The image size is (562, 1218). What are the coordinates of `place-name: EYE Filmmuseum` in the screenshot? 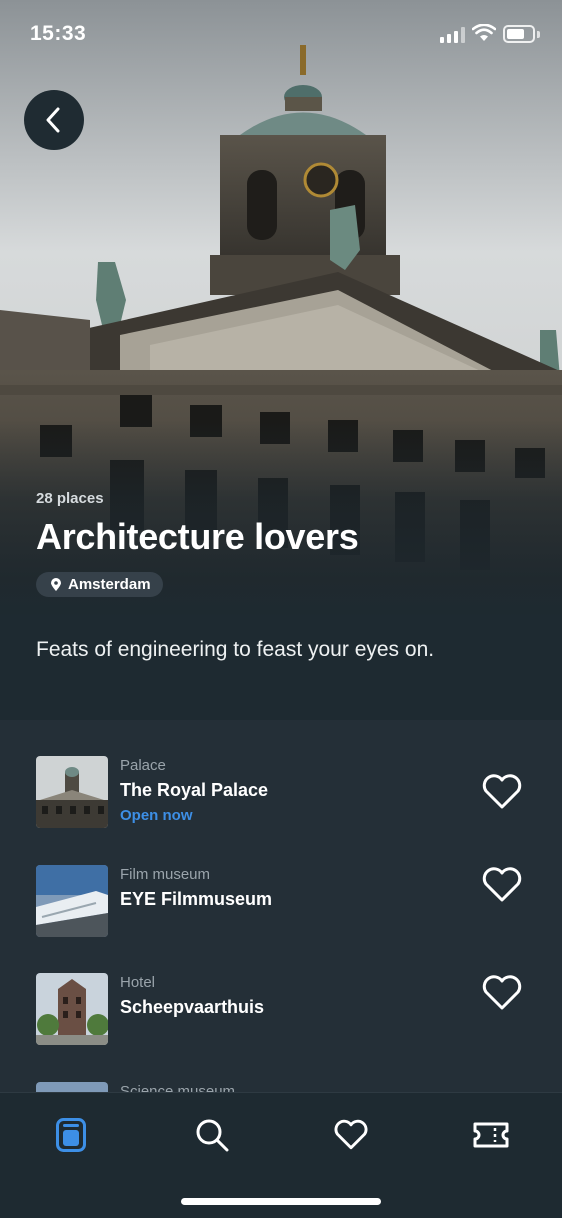 It's located at (196, 899).